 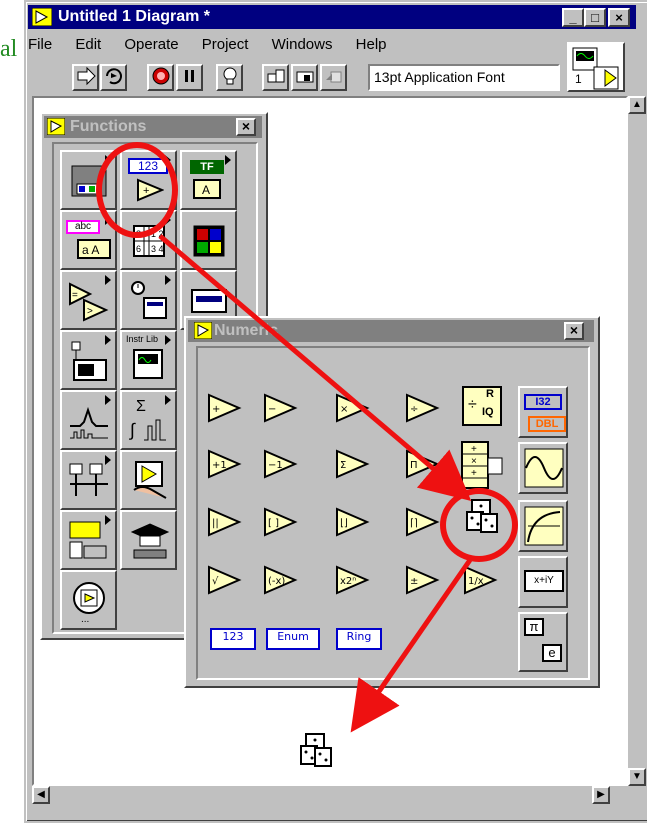 I want to click on step-over-button, so click(x=304, y=77).